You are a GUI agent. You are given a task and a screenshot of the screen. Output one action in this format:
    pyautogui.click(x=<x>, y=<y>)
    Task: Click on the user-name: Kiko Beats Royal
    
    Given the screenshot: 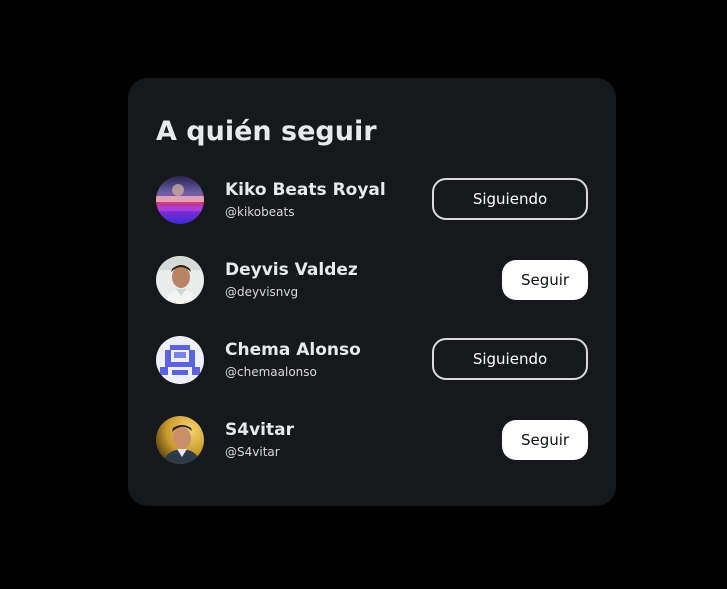 What is the action you would take?
    pyautogui.click(x=305, y=190)
    